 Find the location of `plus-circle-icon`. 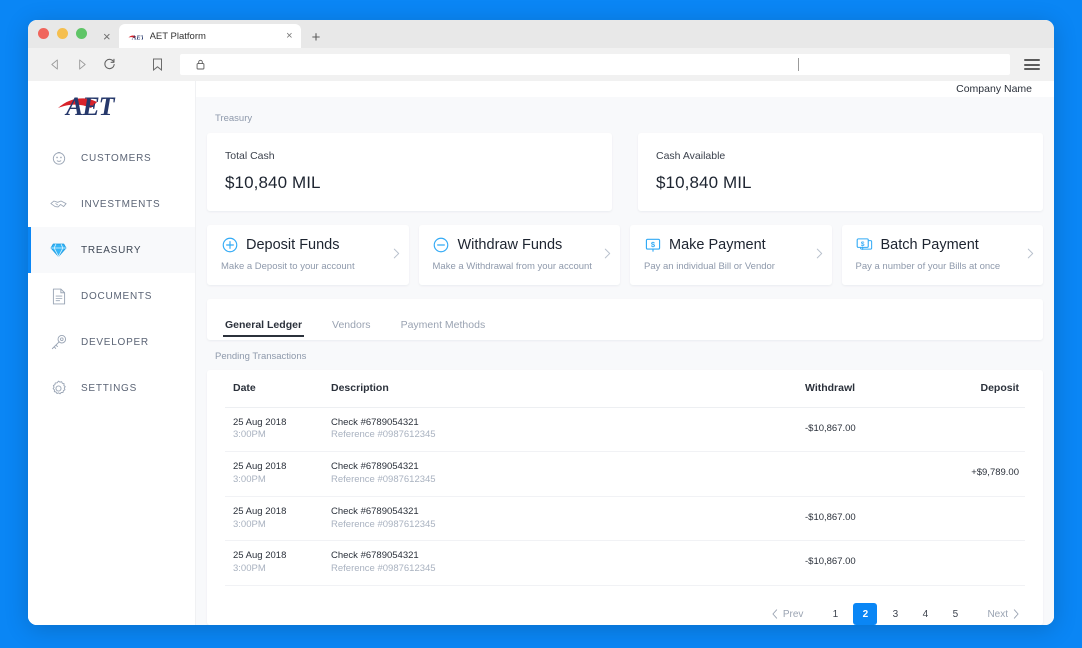

plus-circle-icon is located at coordinates (229, 245).